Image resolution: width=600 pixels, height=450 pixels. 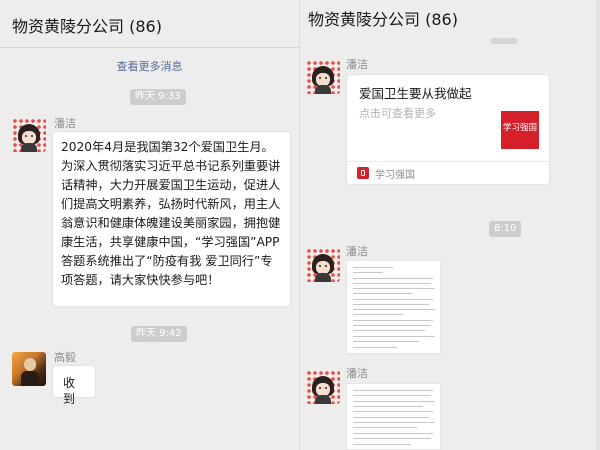 I want to click on timestamp: 昨天 9:42, so click(x=159, y=334).